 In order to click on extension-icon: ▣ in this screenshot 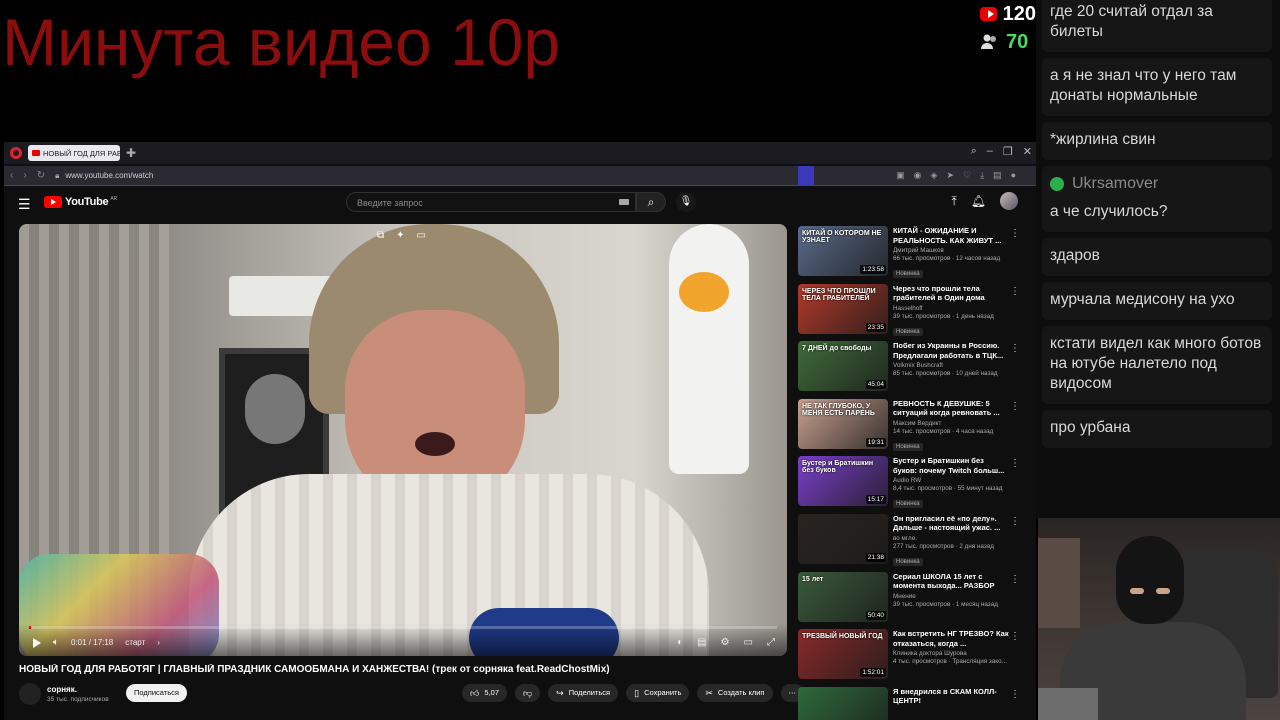, I will do `click(900, 175)`.